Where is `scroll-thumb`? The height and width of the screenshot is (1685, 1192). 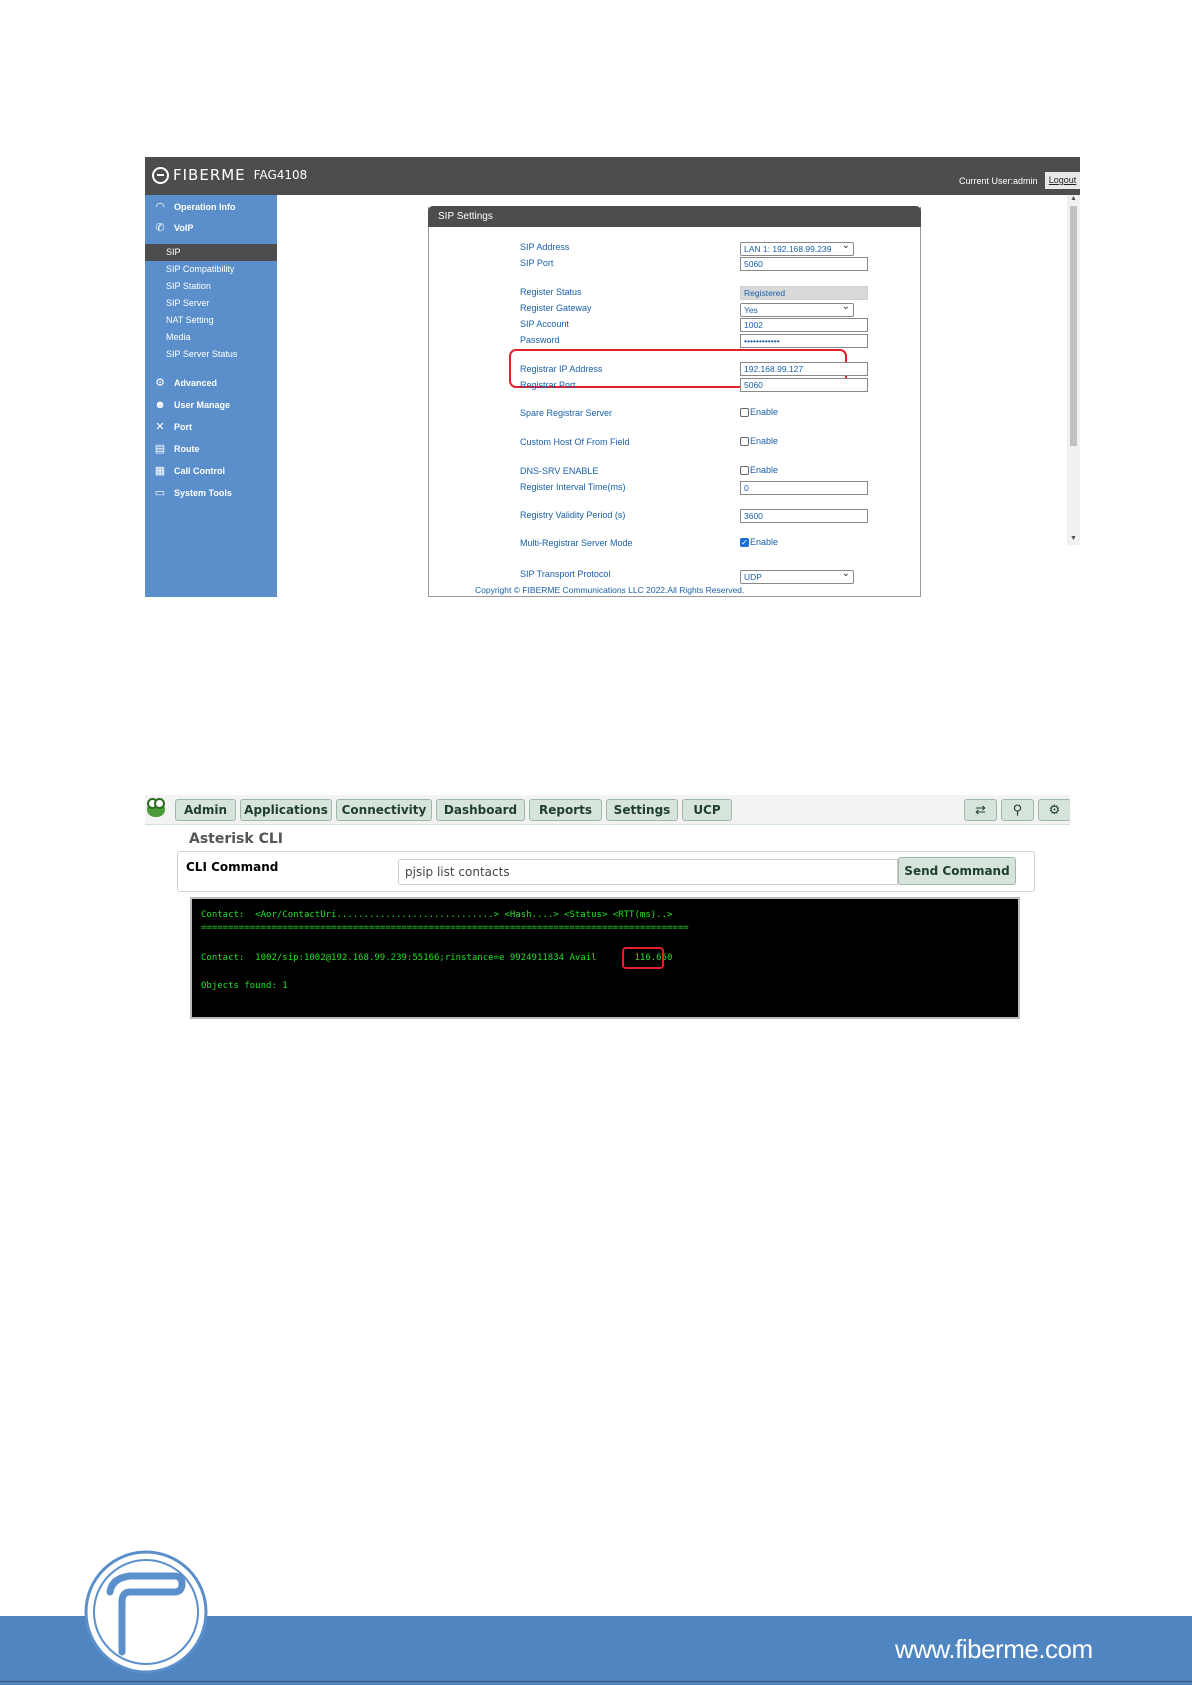 scroll-thumb is located at coordinates (1073, 326).